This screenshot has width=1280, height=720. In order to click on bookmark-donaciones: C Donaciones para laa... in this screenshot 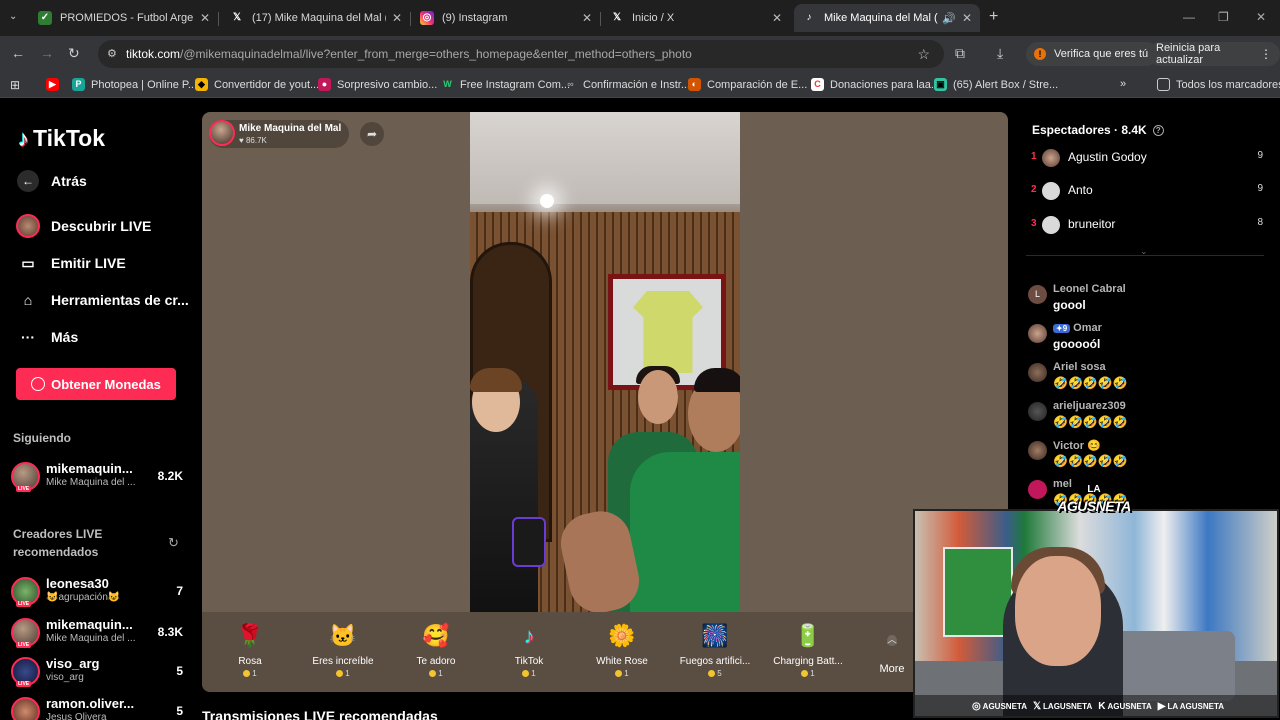, I will do `click(875, 84)`.